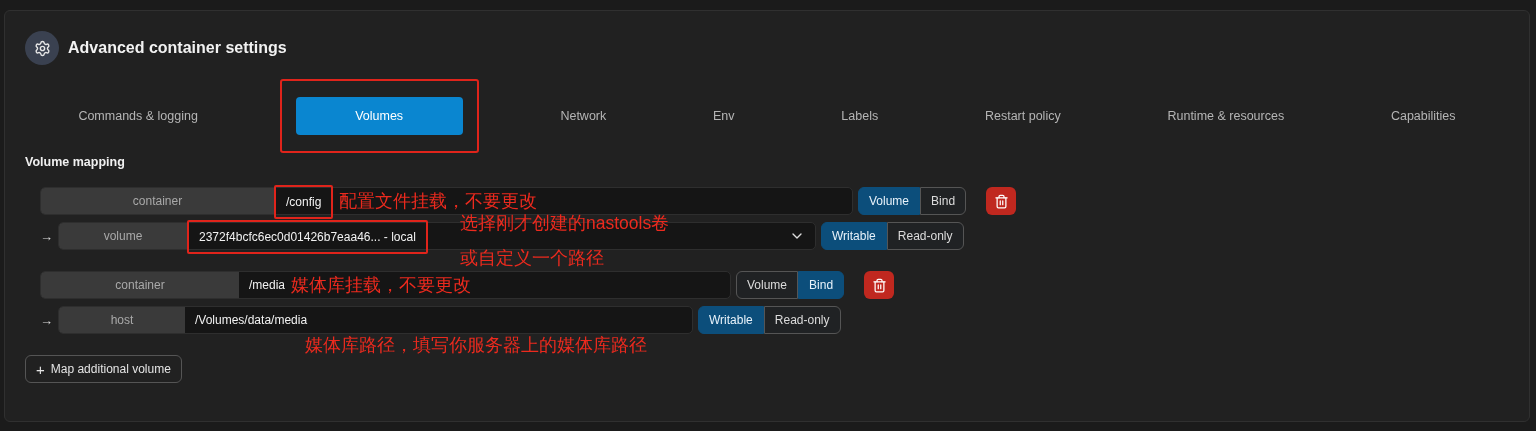 This screenshot has width=1536, height=431. I want to click on annotation-text: 配置文件挂载，不要更改, so click(438, 201).